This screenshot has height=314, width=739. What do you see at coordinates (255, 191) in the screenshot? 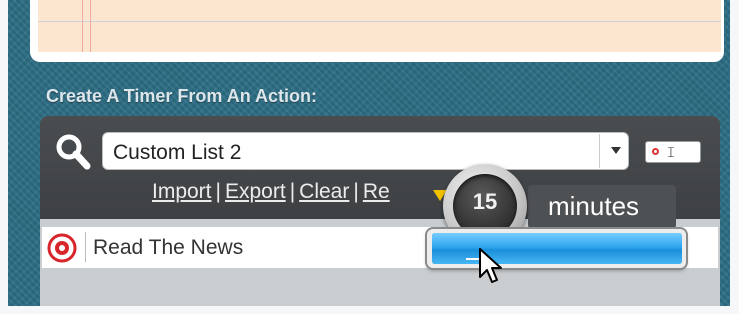
I see `export-link: Export` at bounding box center [255, 191].